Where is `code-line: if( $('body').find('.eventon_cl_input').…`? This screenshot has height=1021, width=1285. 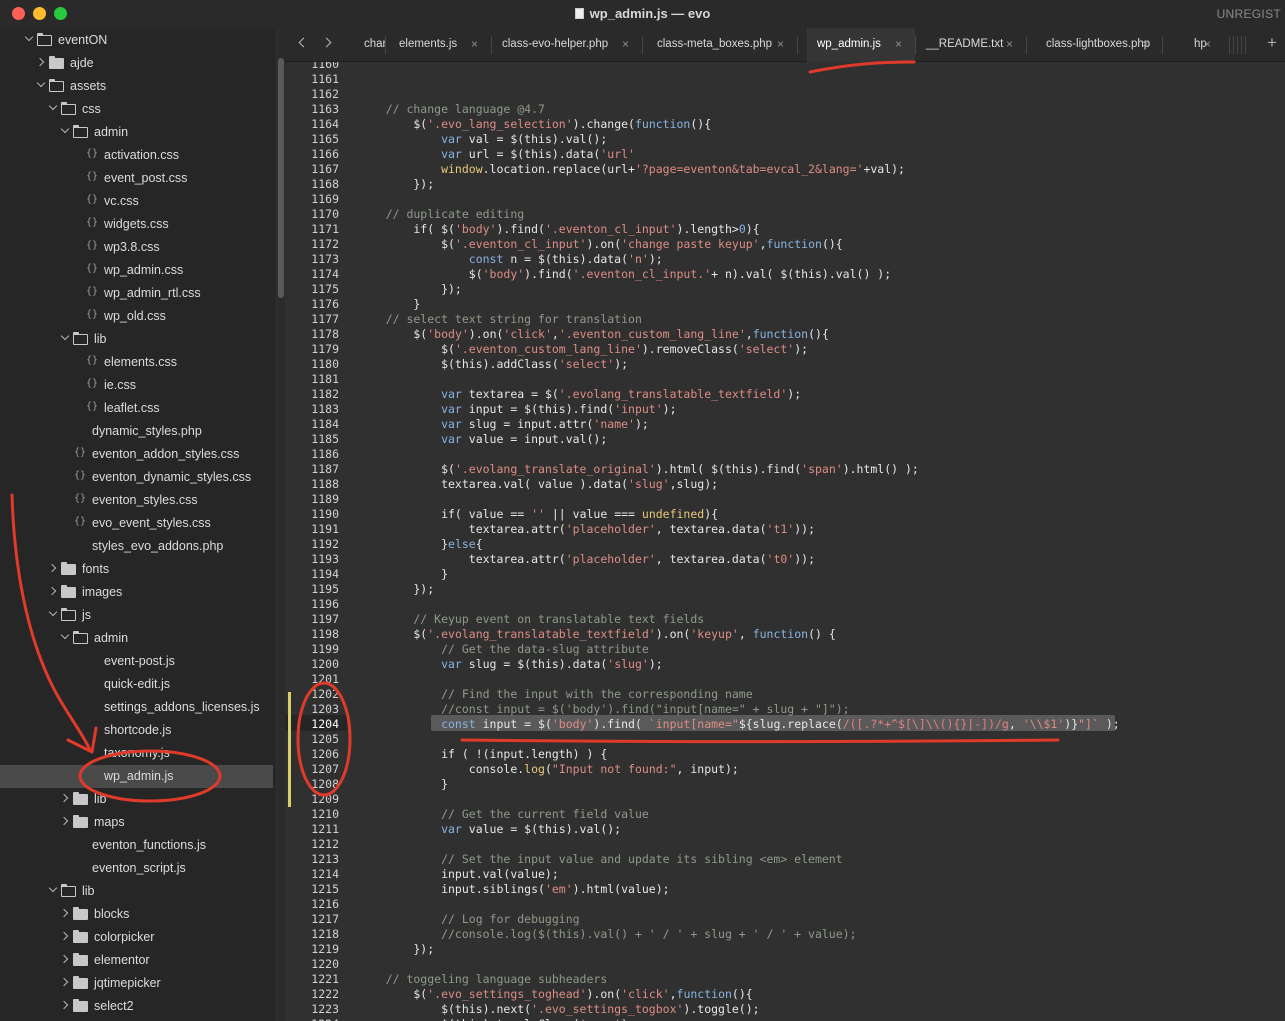 code-line: if( $('body').find('.eventon_cl_input').… is located at coordinates (558, 229).